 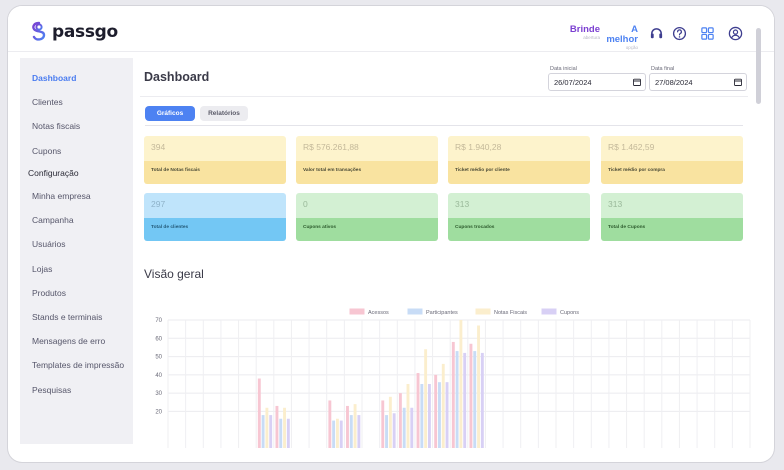 I want to click on stat-card: R$ 576.261,88 Valor total em transações, so click(x=367, y=160).